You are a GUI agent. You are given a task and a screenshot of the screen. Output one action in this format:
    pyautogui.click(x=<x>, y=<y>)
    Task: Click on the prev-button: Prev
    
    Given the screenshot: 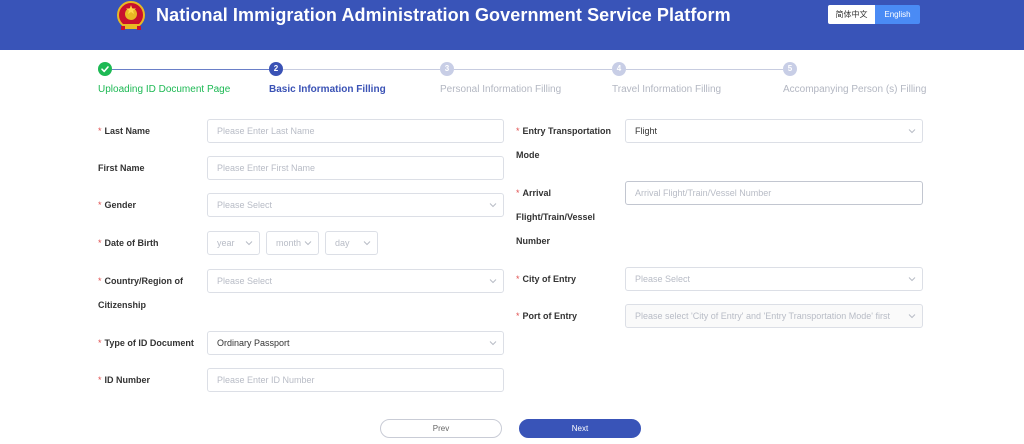 What is the action you would take?
    pyautogui.click(x=441, y=428)
    